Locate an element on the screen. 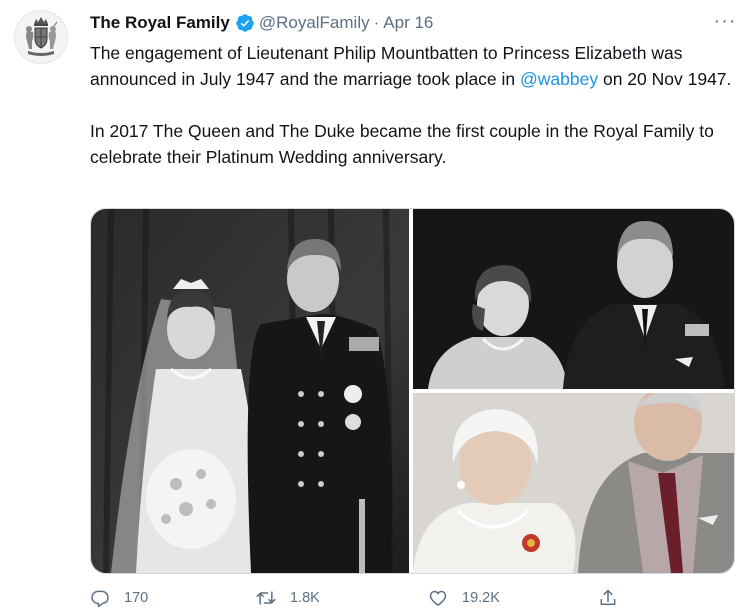 The width and height of the screenshot is (750, 615). platinum-anniversary-photo-image is located at coordinates (573, 483).